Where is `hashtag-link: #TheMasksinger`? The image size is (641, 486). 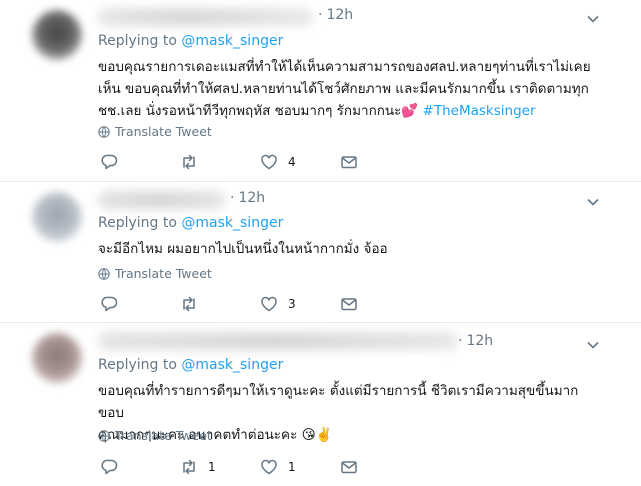
hashtag-link: #TheMasksinger is located at coordinates (479, 111).